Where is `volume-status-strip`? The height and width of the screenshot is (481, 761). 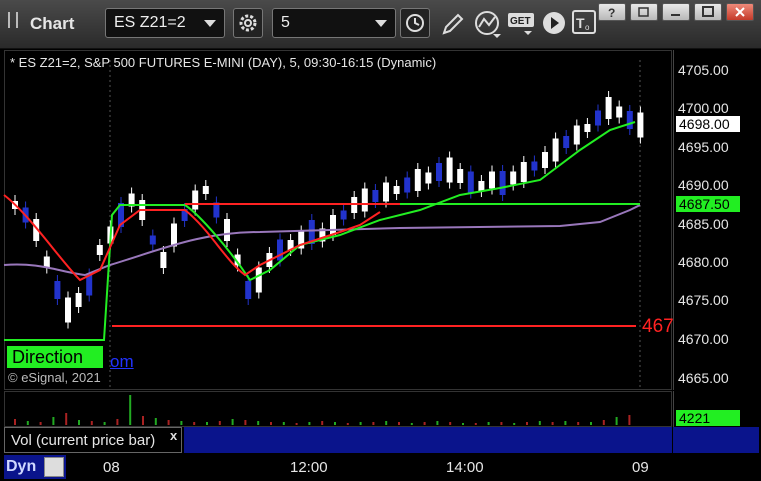 volume-status-strip is located at coordinates (428, 440).